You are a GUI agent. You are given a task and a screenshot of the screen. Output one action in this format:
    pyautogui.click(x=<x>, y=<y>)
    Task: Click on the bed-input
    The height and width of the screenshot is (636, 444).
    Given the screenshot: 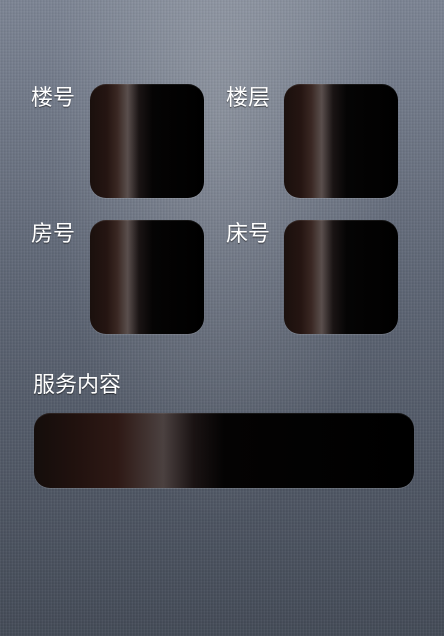 What is the action you would take?
    pyautogui.click(x=341, y=277)
    